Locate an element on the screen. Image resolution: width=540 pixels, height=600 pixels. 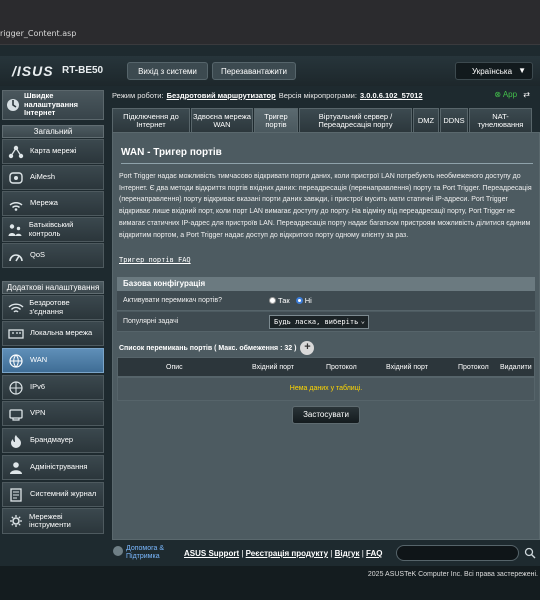
reboot-button: Перезавантажити is located at coordinates (254, 71).